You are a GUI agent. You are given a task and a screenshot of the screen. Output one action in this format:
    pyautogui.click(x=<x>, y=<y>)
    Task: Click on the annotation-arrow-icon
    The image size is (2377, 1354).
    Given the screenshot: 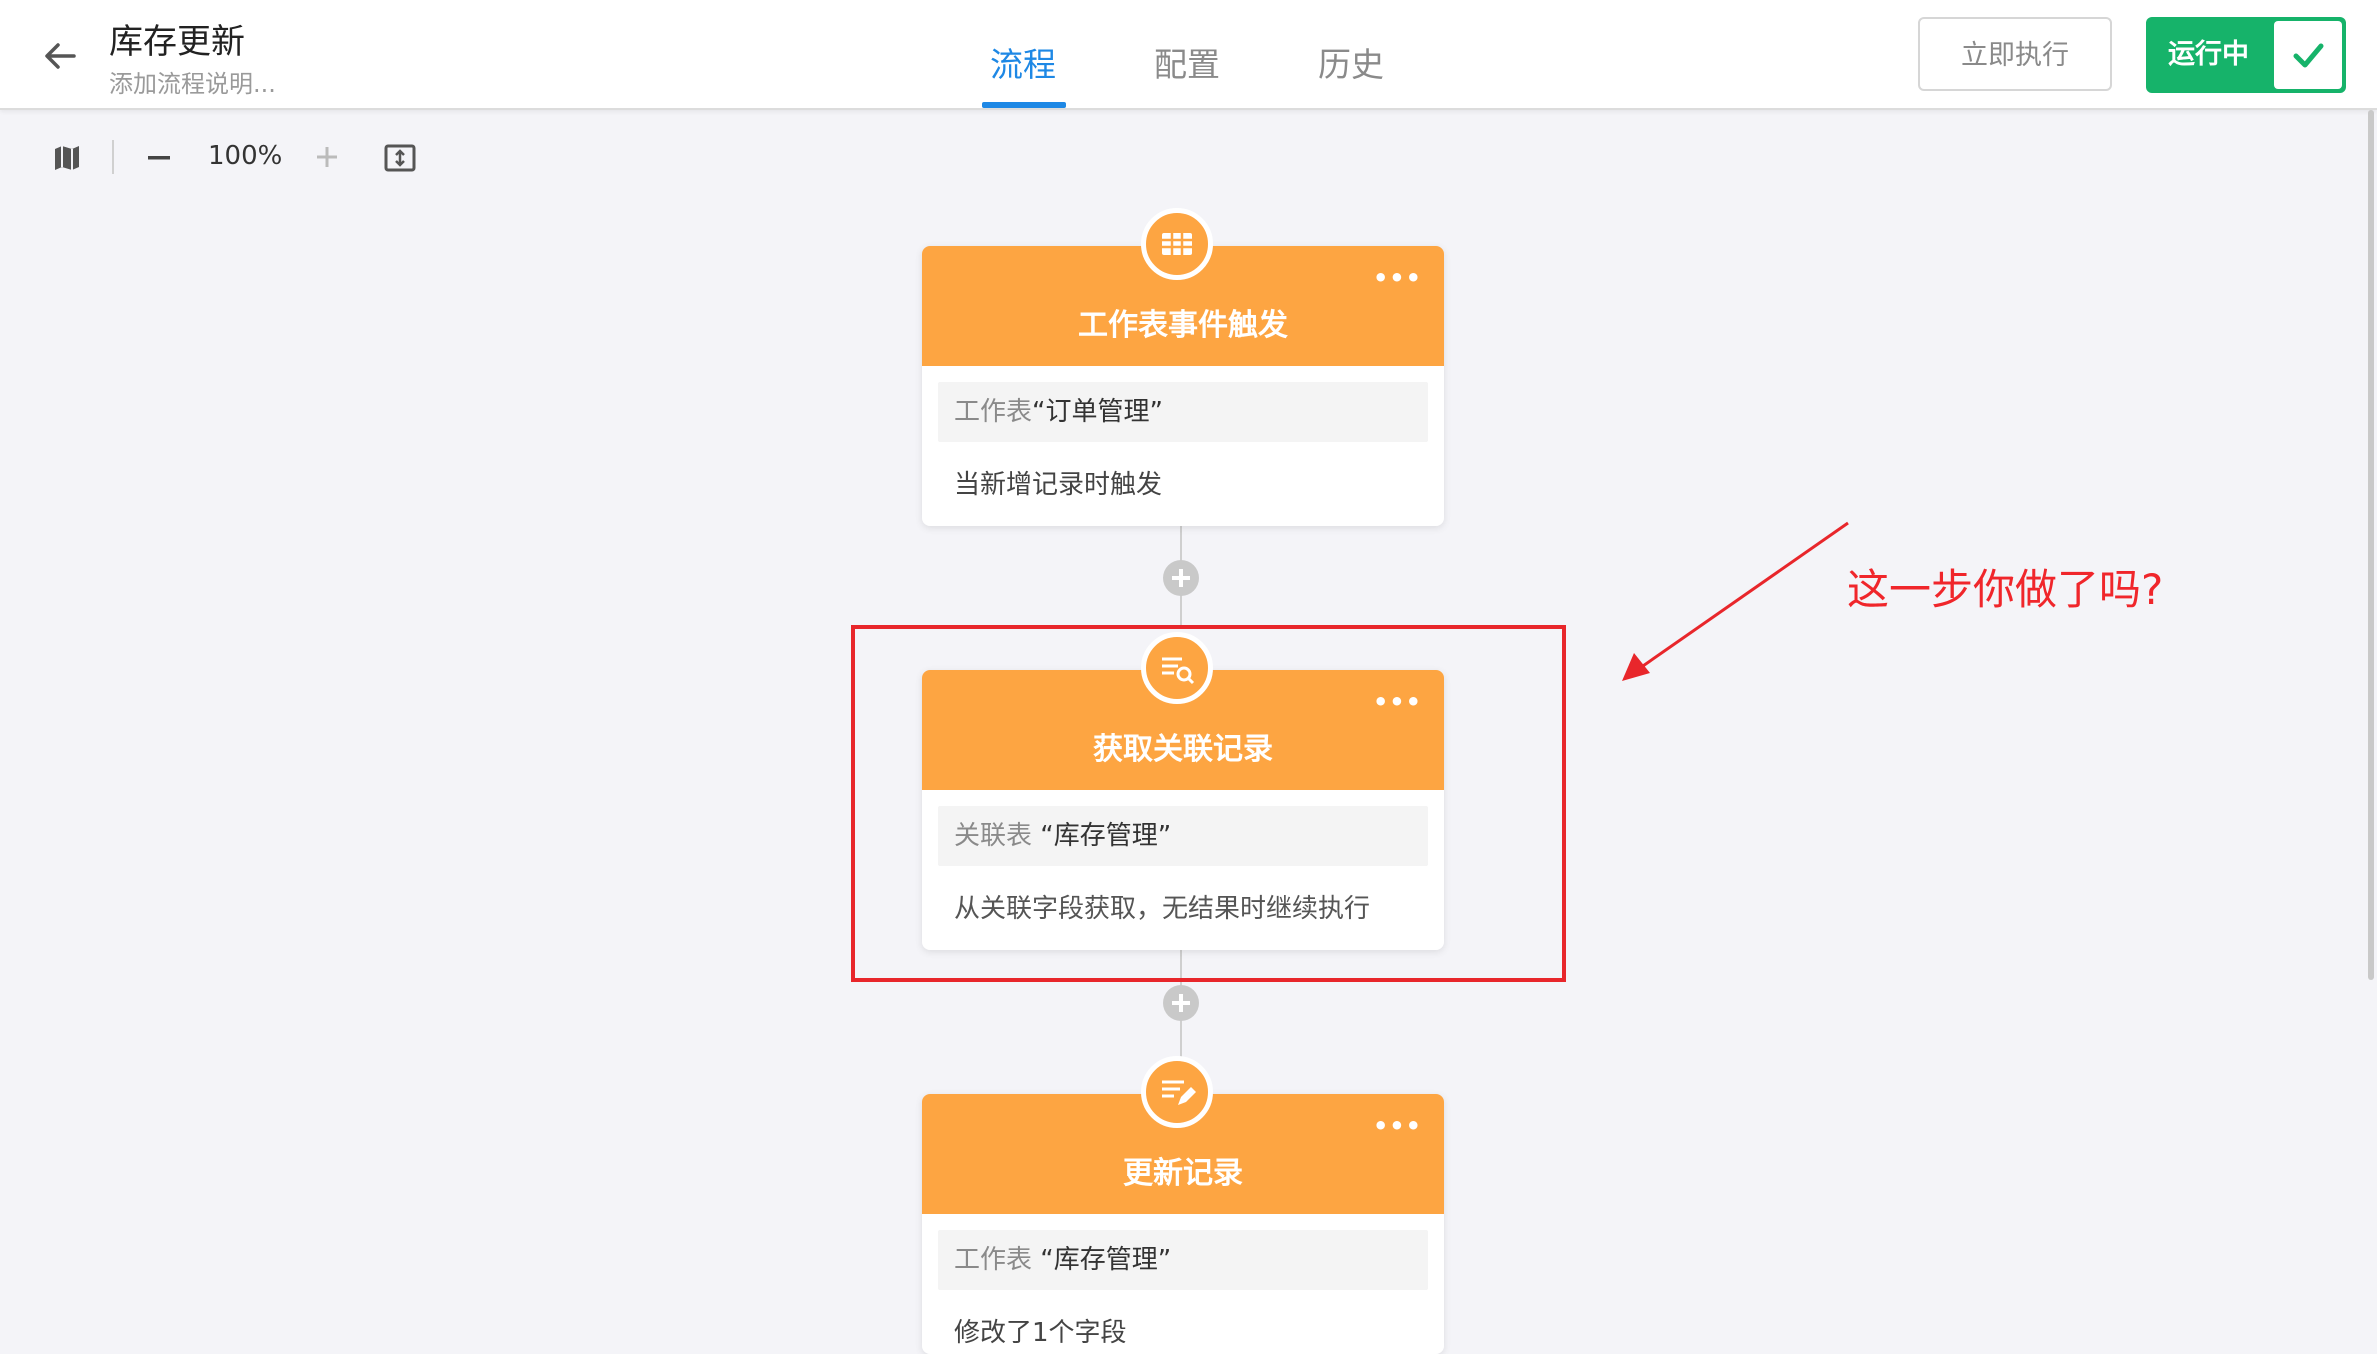 What is the action you would take?
    pyautogui.click(x=1735, y=601)
    